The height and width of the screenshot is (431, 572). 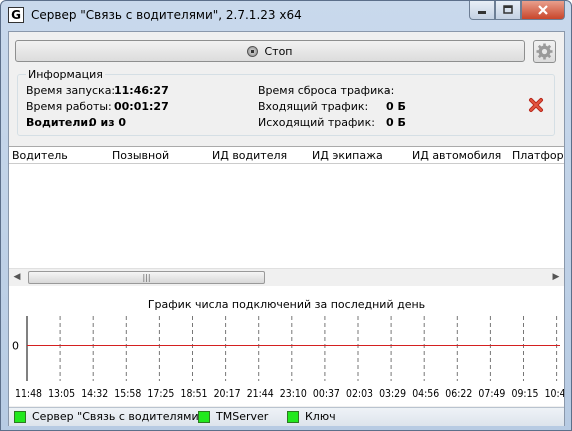 What do you see at coordinates (525, 393) in the screenshot?
I see `x-tick-label: 09:15` at bounding box center [525, 393].